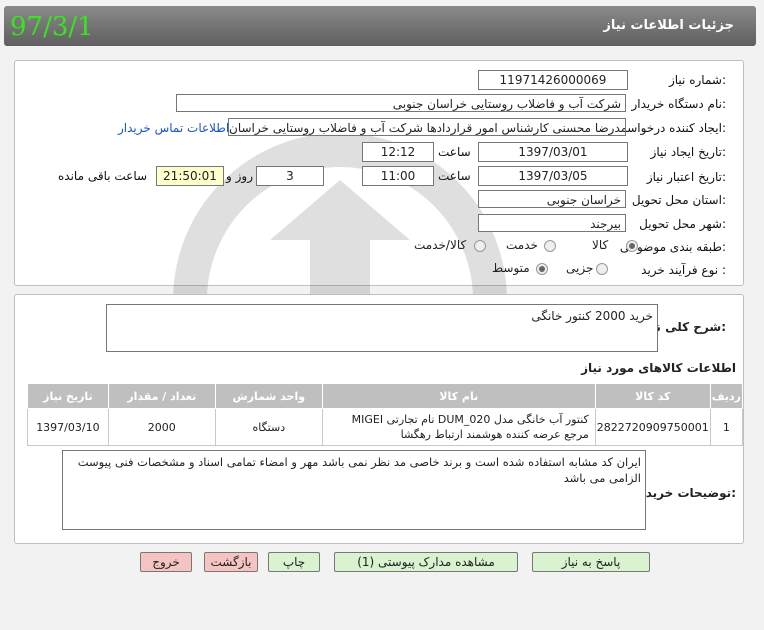 This screenshot has width=764, height=630. Describe the element at coordinates (522, 245) in the screenshot. I see `category-service-label: خدمت` at that location.